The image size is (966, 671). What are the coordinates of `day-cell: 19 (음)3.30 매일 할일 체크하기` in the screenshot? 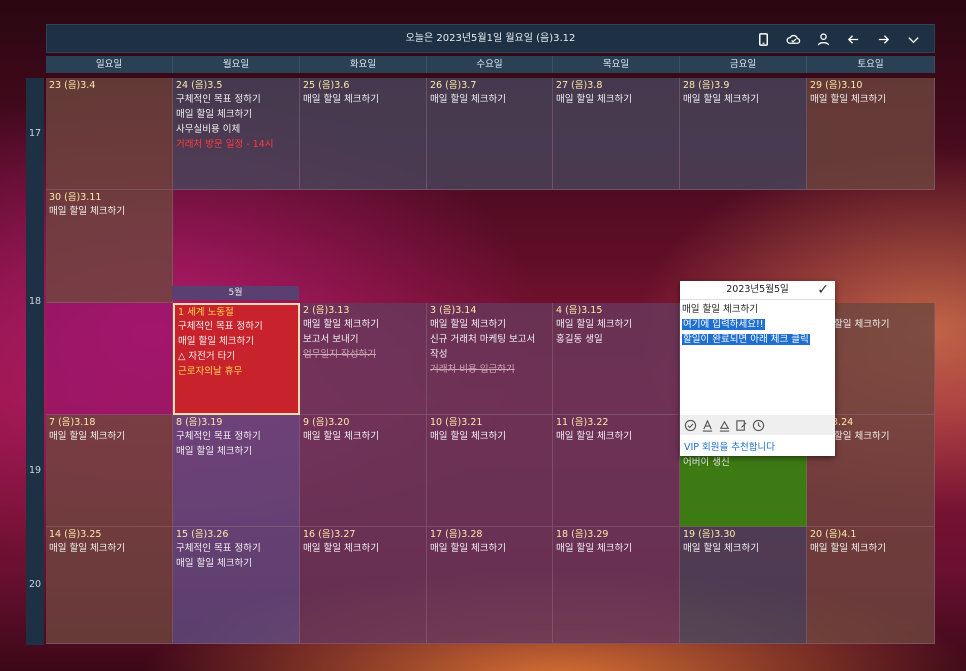 It's located at (743, 585).